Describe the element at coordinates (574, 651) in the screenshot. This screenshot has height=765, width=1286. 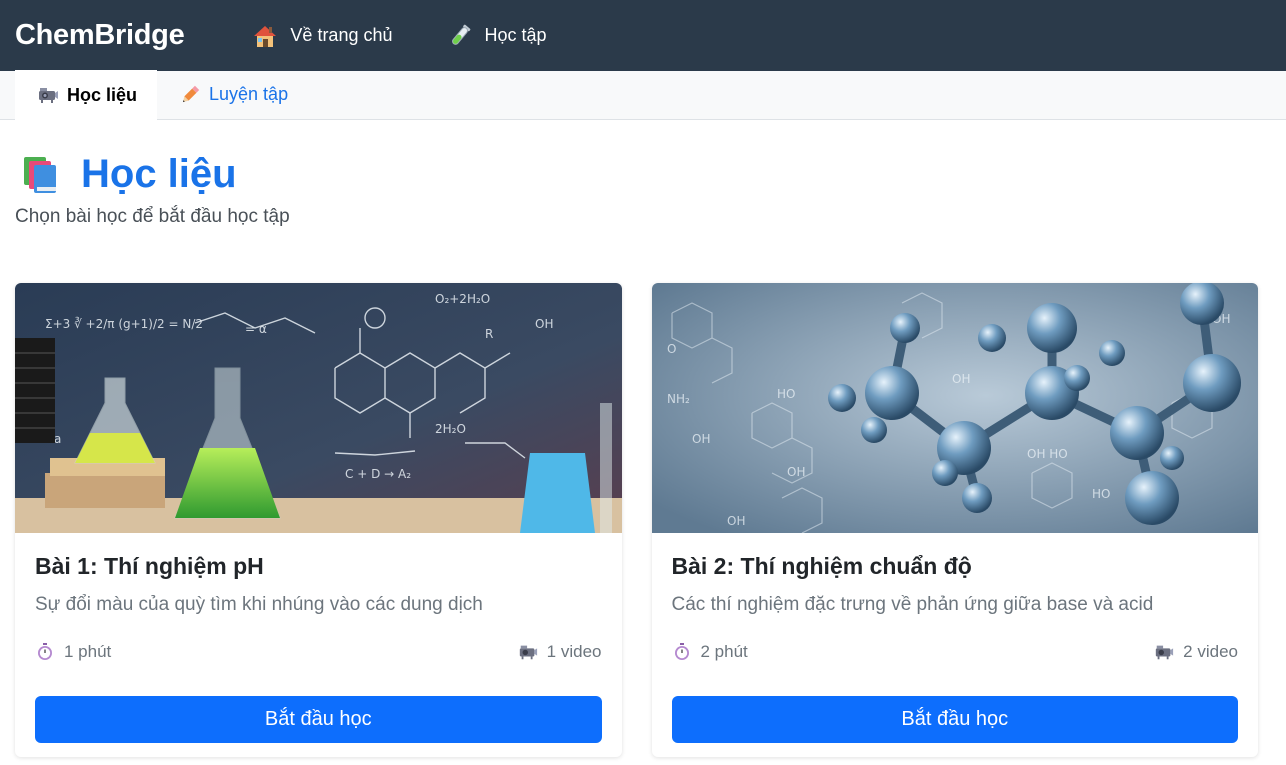
I see `lesson-video-count-text: 1 video` at that location.